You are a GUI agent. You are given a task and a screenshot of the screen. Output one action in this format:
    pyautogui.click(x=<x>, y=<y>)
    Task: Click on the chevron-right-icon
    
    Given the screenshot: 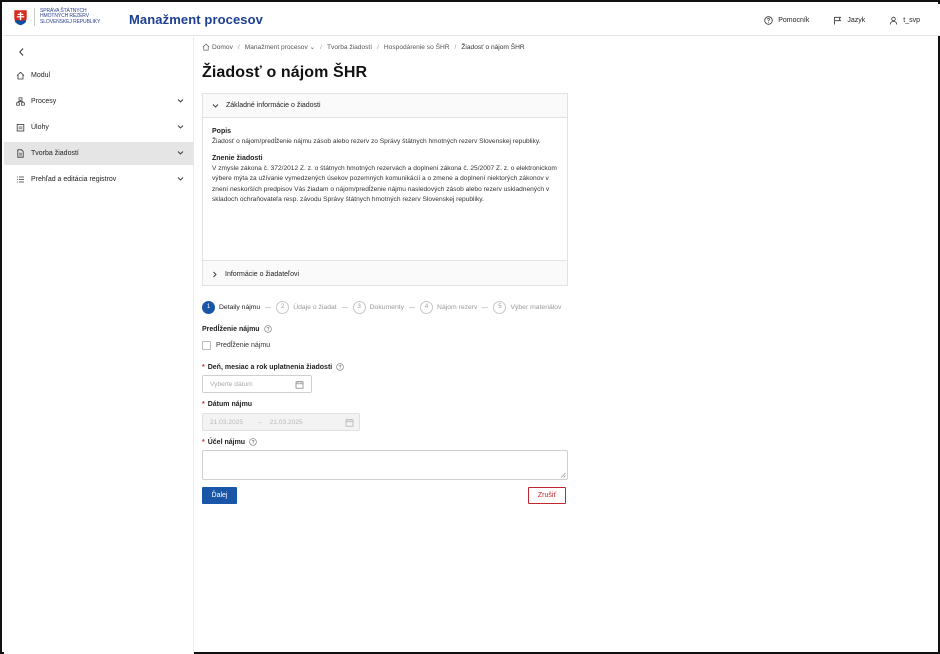 What is the action you would take?
    pyautogui.click(x=215, y=274)
    